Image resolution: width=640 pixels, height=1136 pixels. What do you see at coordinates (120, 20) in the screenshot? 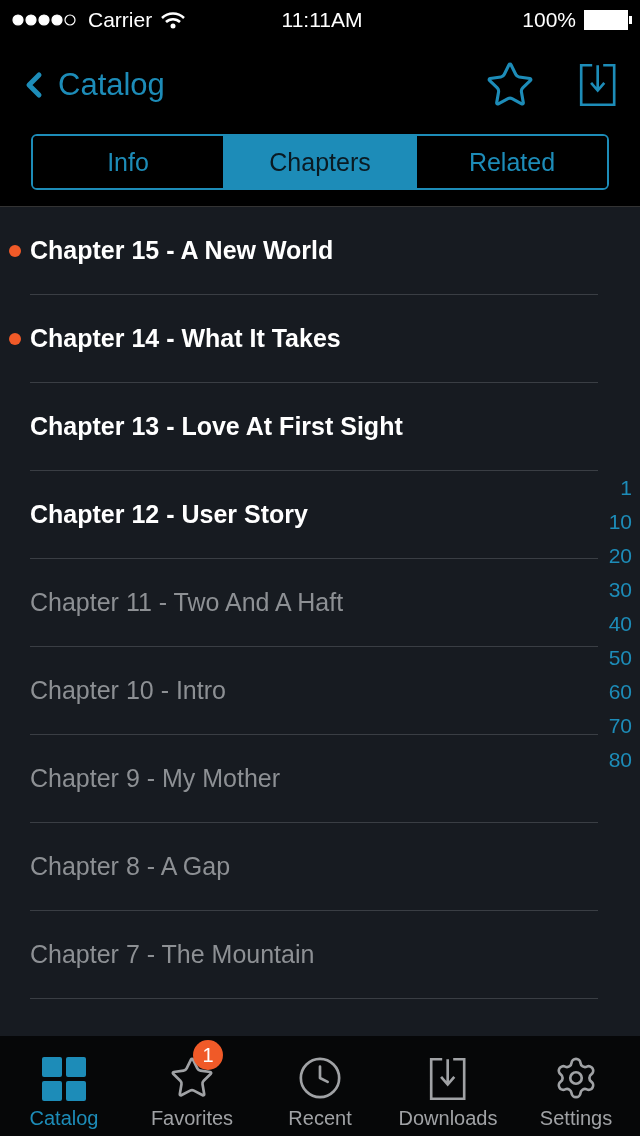
I see `carrier-name: Carrier` at bounding box center [120, 20].